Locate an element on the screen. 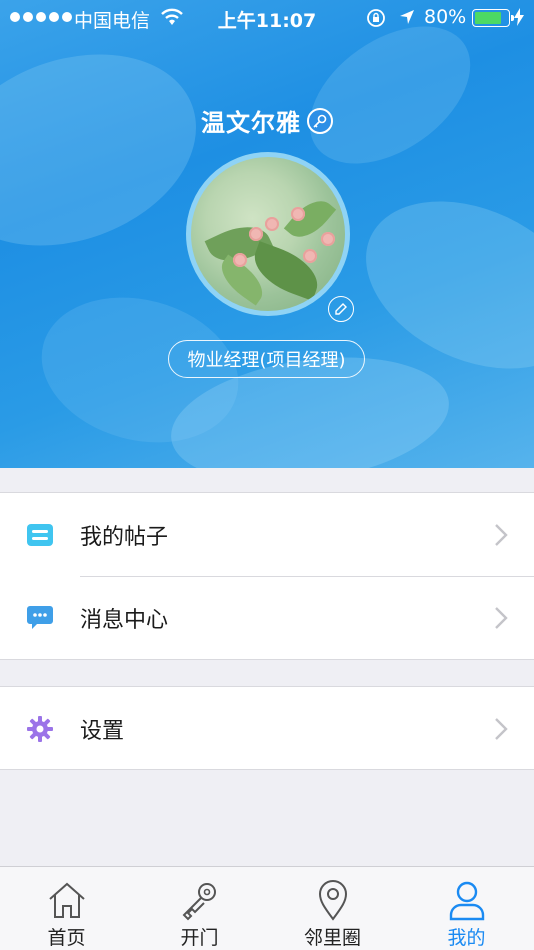  person-icon is located at coordinates (467, 900).